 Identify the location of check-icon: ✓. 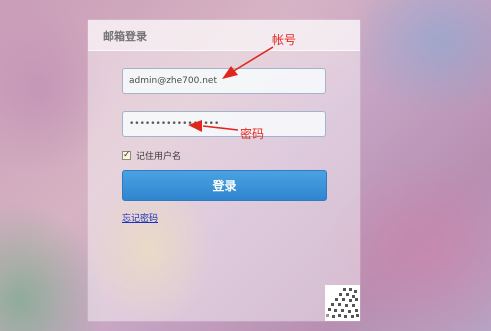
(127, 154).